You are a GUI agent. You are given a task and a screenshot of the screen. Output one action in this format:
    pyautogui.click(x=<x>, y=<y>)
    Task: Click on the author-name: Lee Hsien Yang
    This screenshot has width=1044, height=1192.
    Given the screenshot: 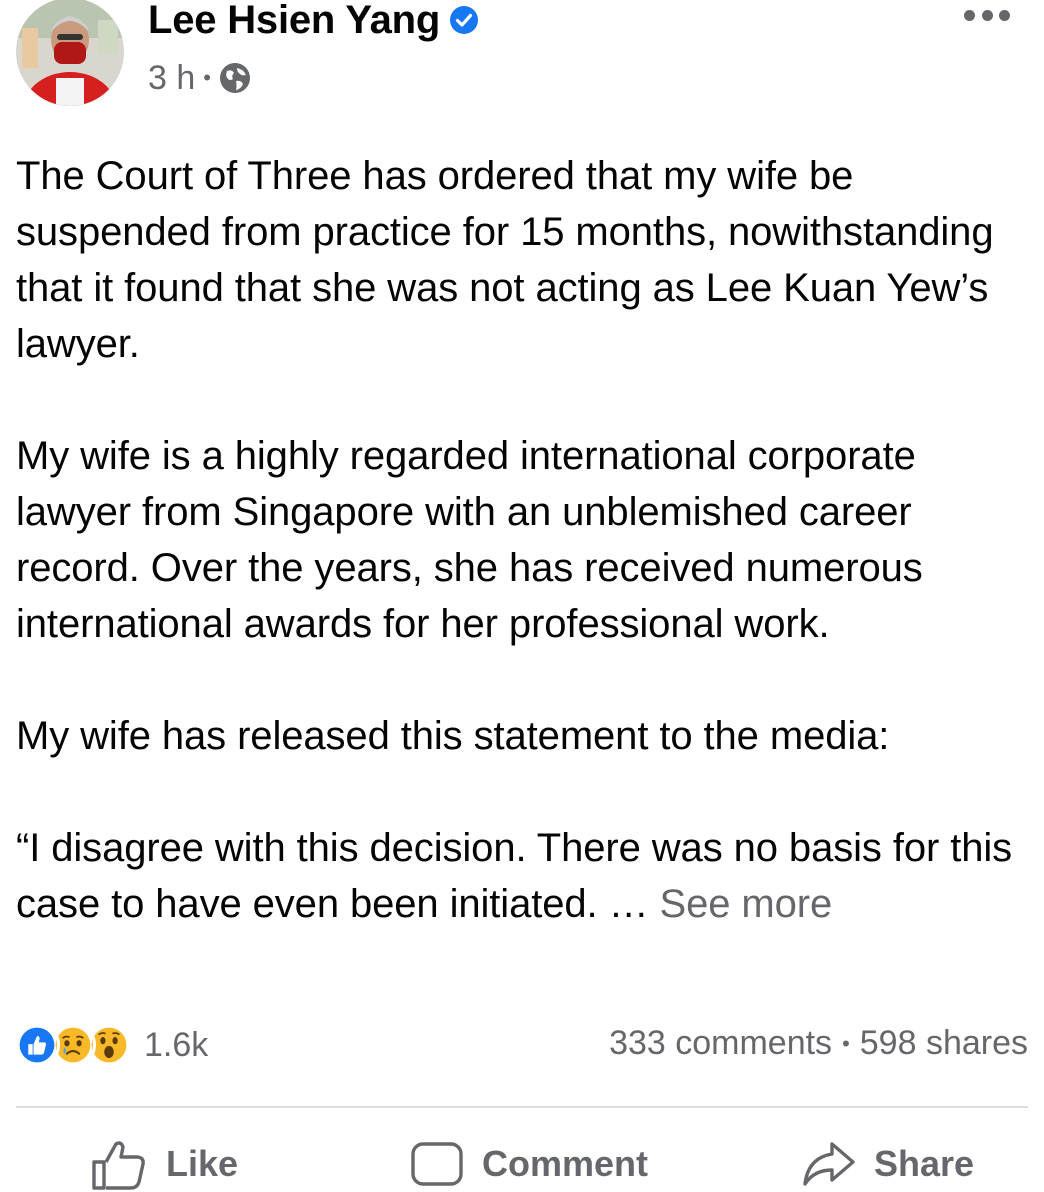 What is the action you would take?
    pyautogui.click(x=294, y=21)
    